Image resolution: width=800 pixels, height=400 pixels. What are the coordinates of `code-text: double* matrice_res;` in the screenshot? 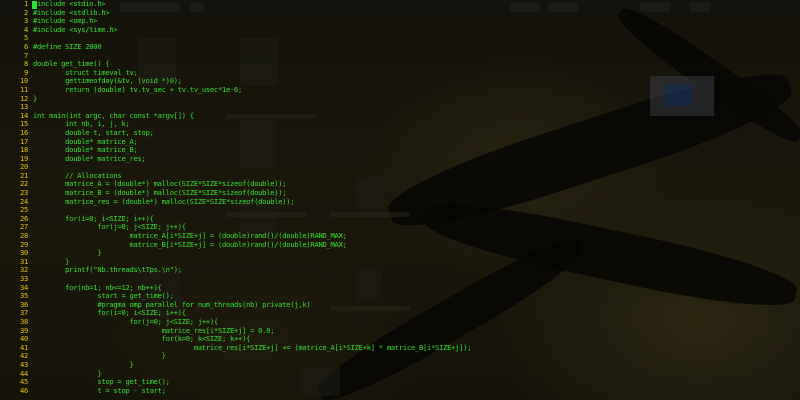 It's located at (89, 158).